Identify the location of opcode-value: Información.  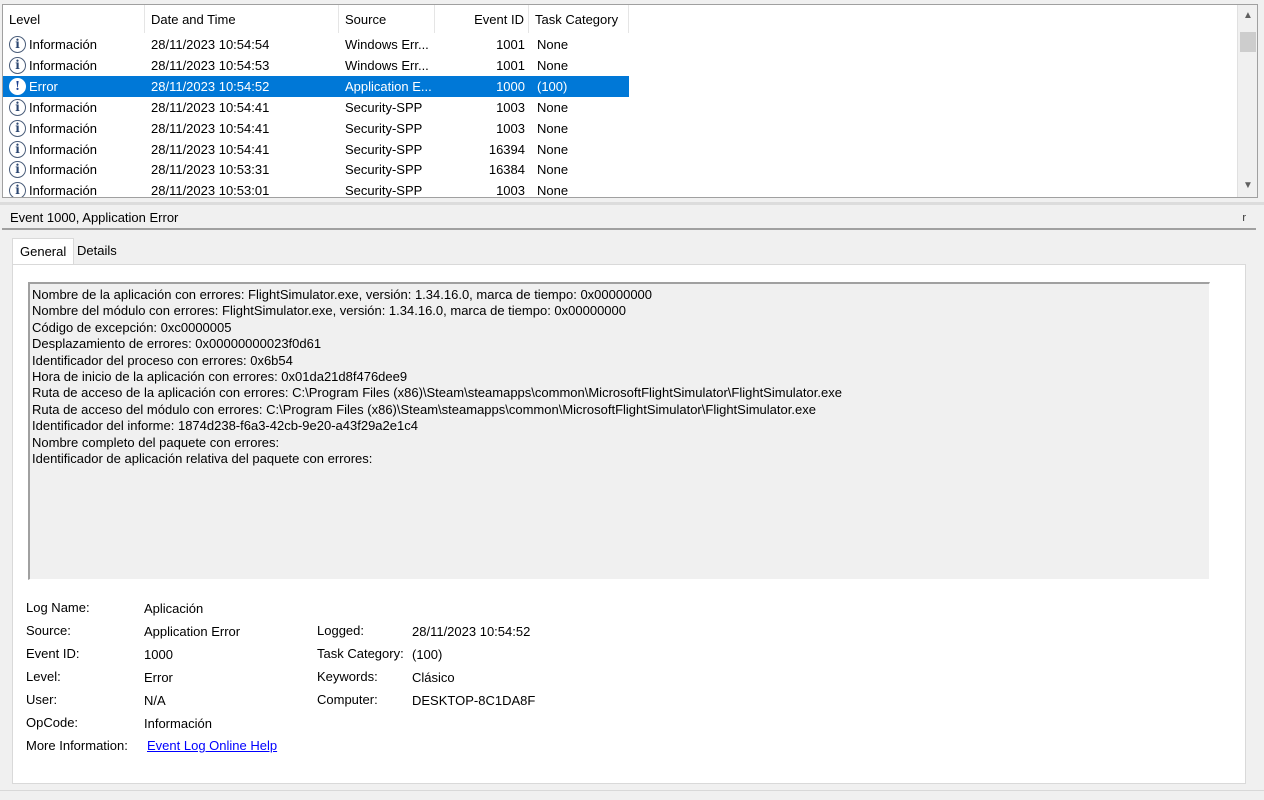
(178, 723).